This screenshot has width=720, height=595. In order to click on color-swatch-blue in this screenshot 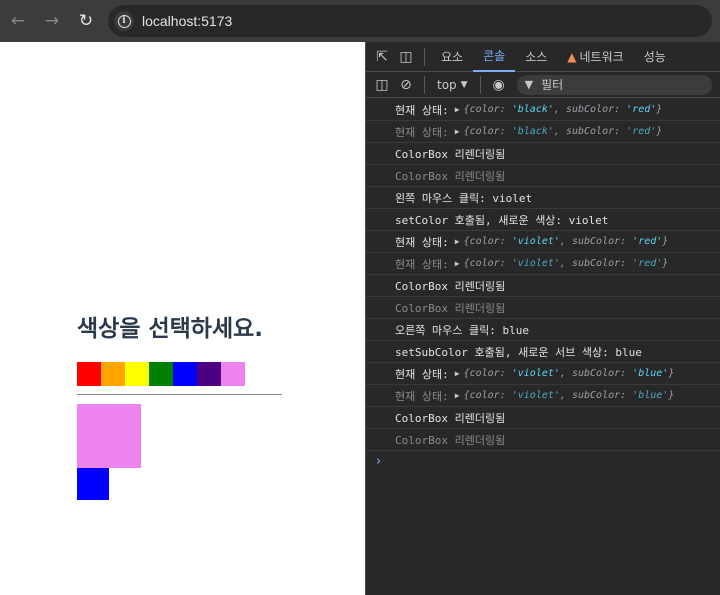, I will do `click(185, 374)`.